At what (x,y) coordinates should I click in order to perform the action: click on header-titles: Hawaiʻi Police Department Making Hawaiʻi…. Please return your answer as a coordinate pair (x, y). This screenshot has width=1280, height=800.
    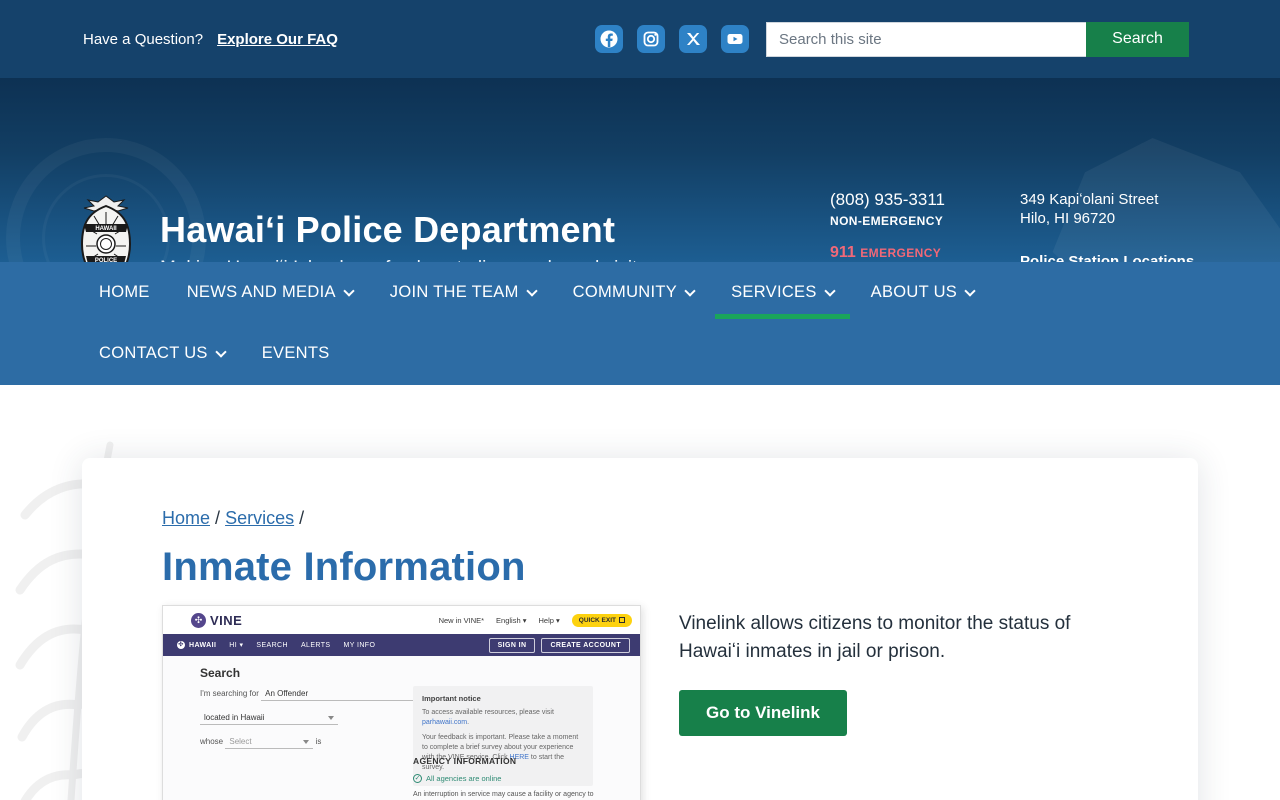
    Looking at the image, I should click on (398, 235).